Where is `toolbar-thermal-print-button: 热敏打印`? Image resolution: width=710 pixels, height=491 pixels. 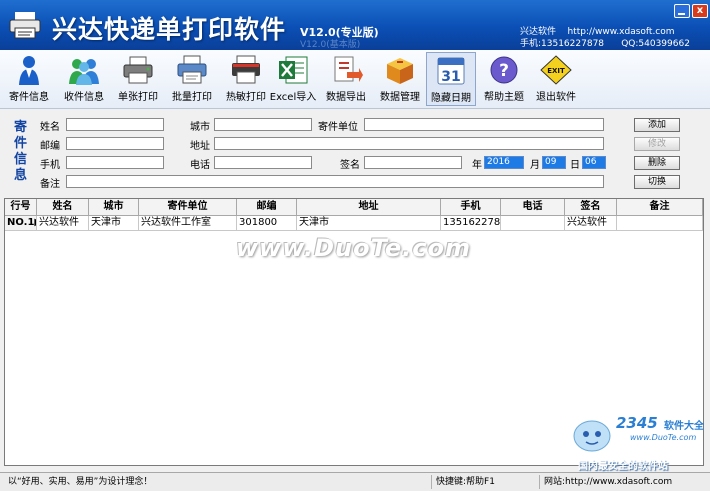 toolbar-thermal-print-button: 热敏打印 is located at coordinates (246, 79).